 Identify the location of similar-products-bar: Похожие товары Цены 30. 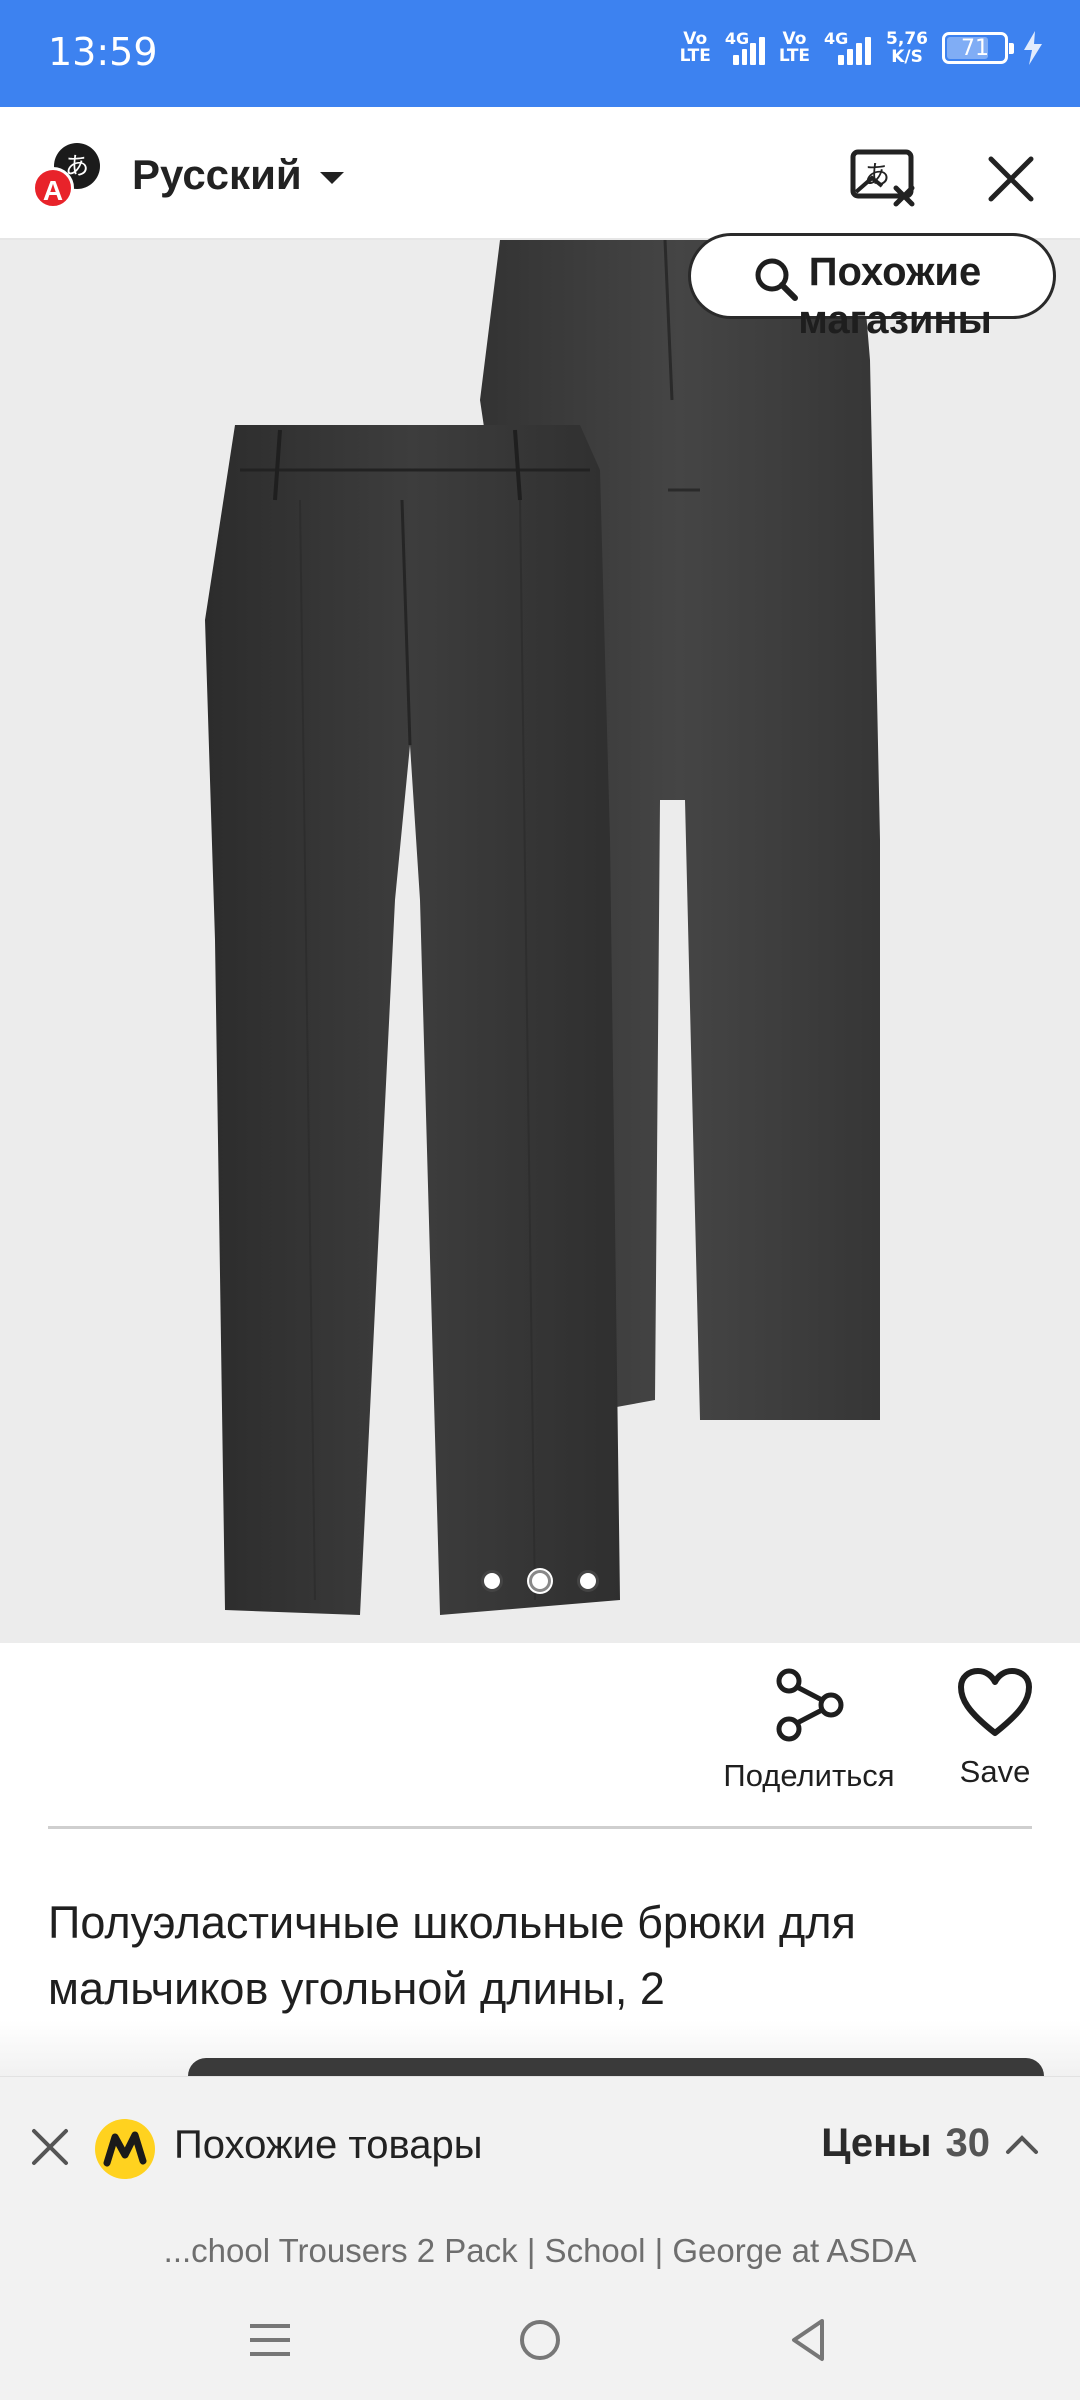
(540, 2148).